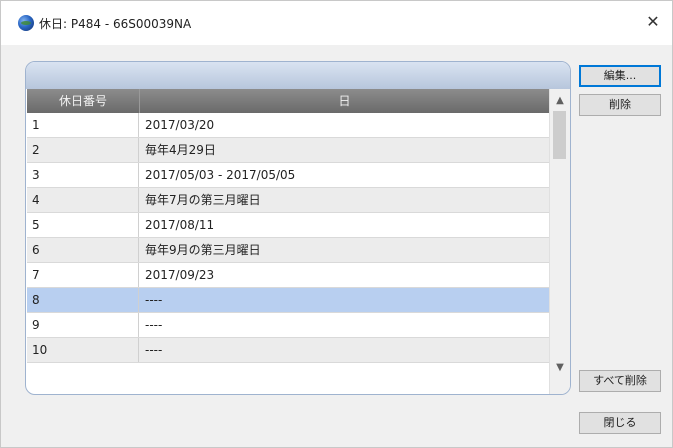  What do you see at coordinates (560, 101) in the screenshot?
I see `scroll-up-arrow-icon: ▲` at bounding box center [560, 101].